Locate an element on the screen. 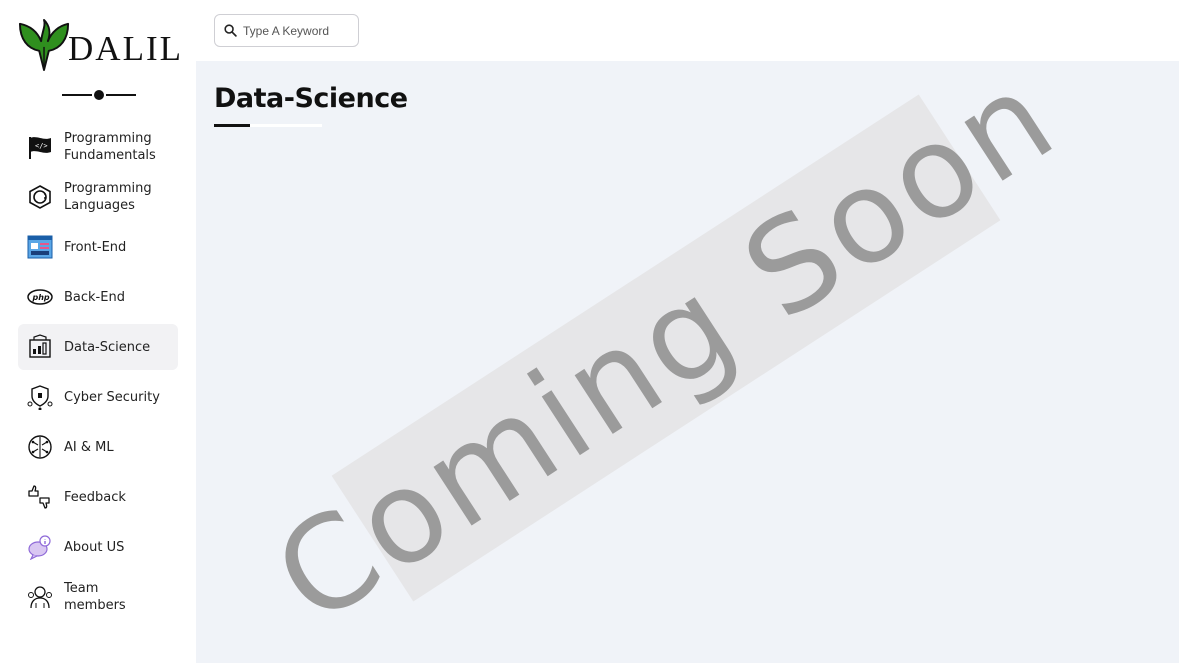 This screenshot has height=663, width=1179. sidebar-item-label: AI & ML is located at coordinates (89, 447).